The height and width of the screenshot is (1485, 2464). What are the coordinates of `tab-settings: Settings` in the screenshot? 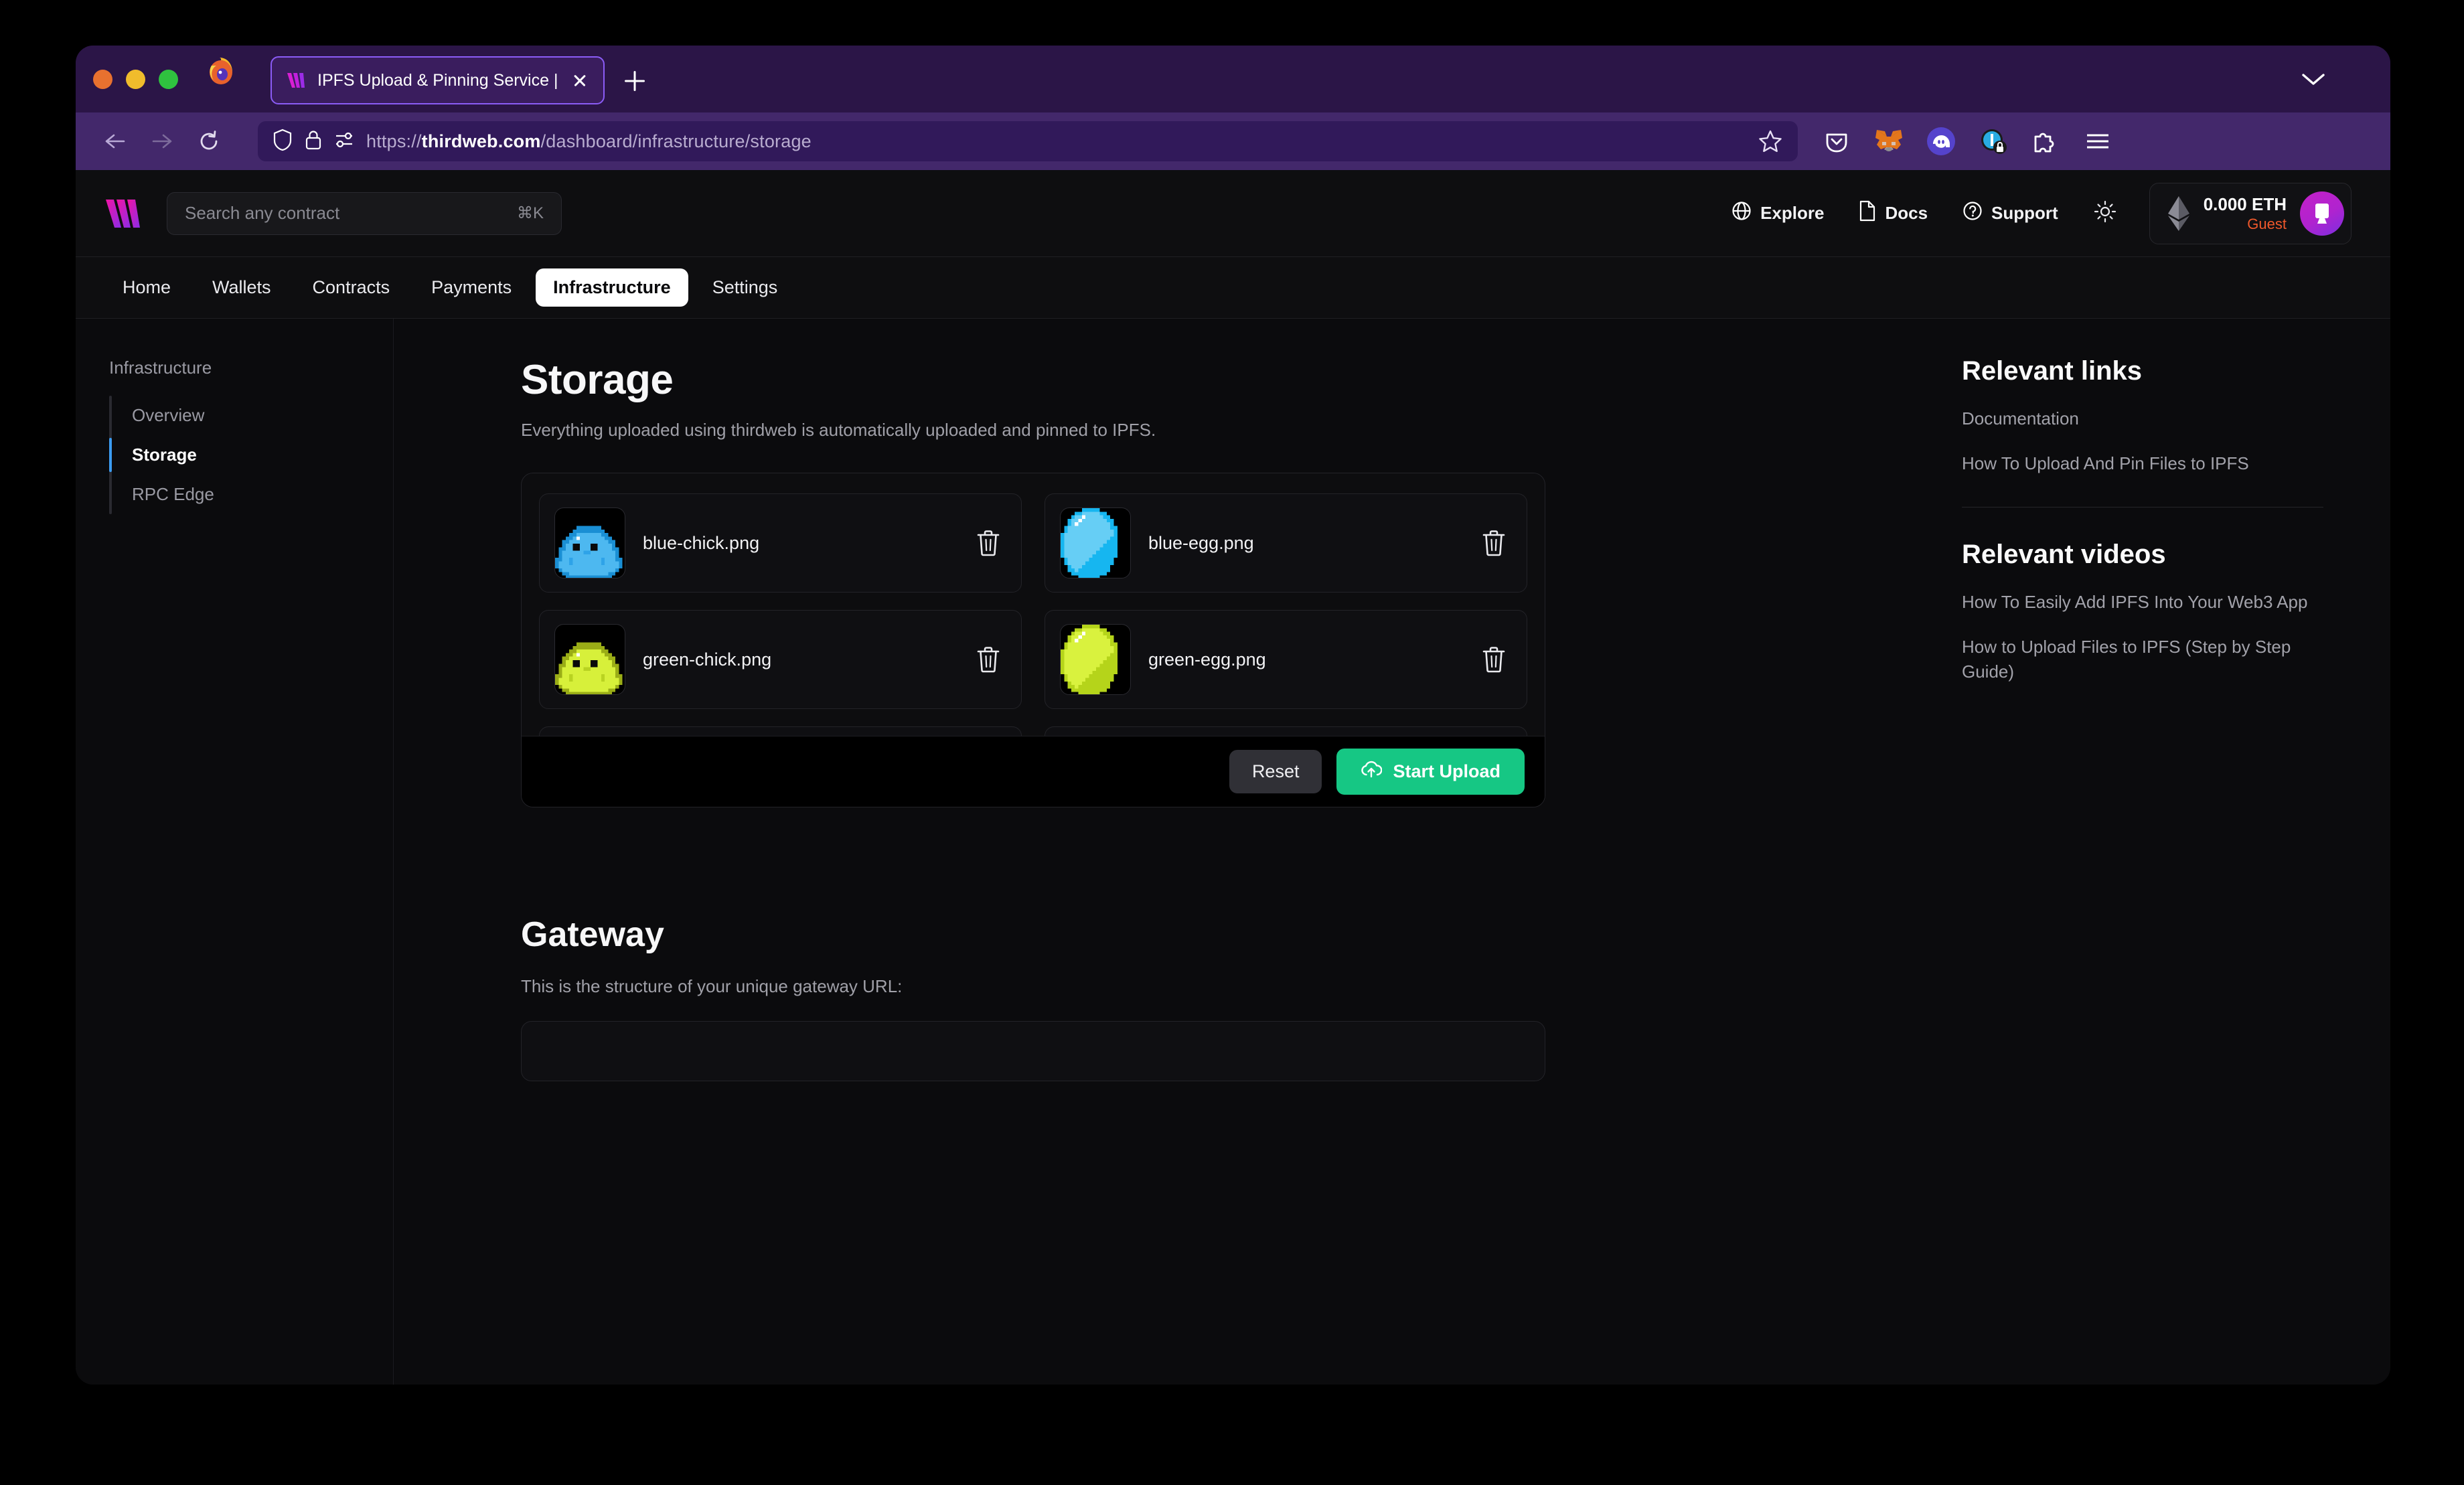 It's located at (745, 287).